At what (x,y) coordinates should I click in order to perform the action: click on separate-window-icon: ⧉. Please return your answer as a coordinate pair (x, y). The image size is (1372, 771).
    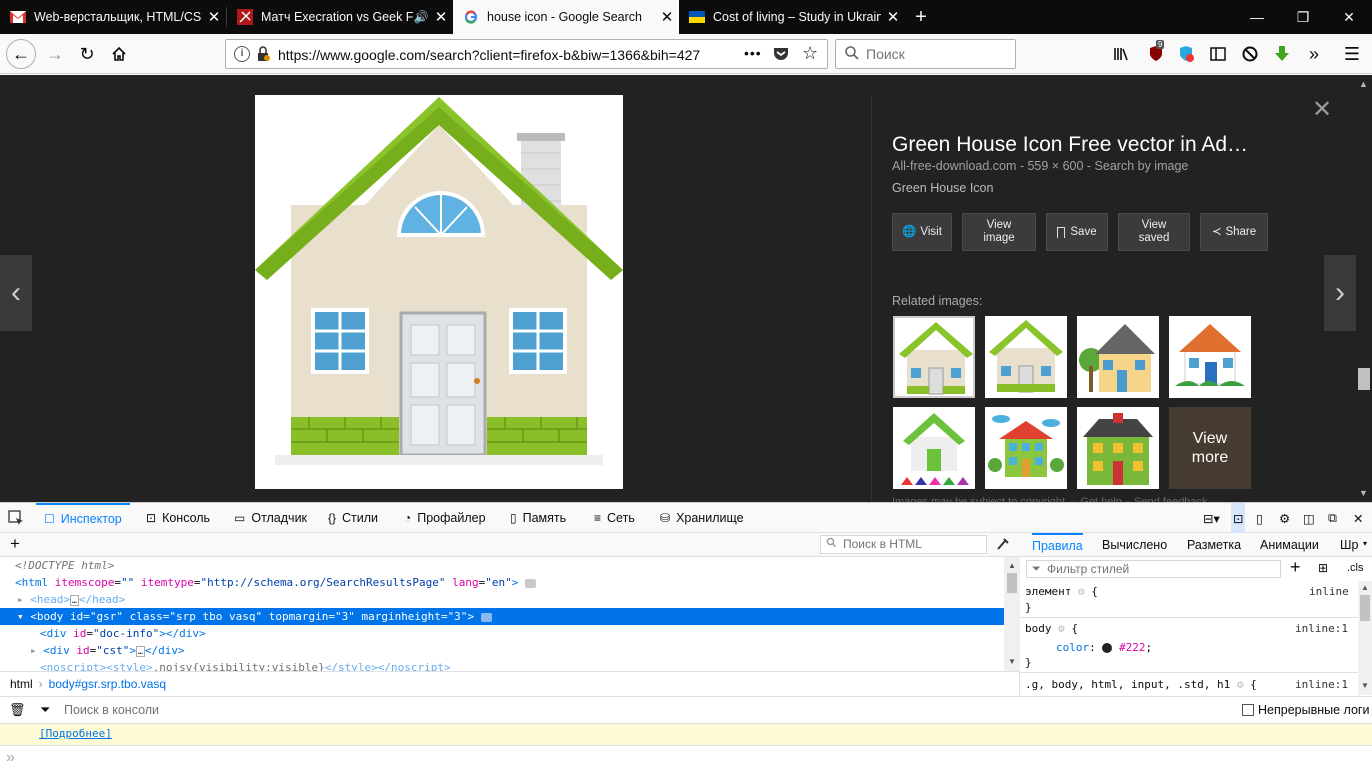
    Looking at the image, I should click on (1332, 518).